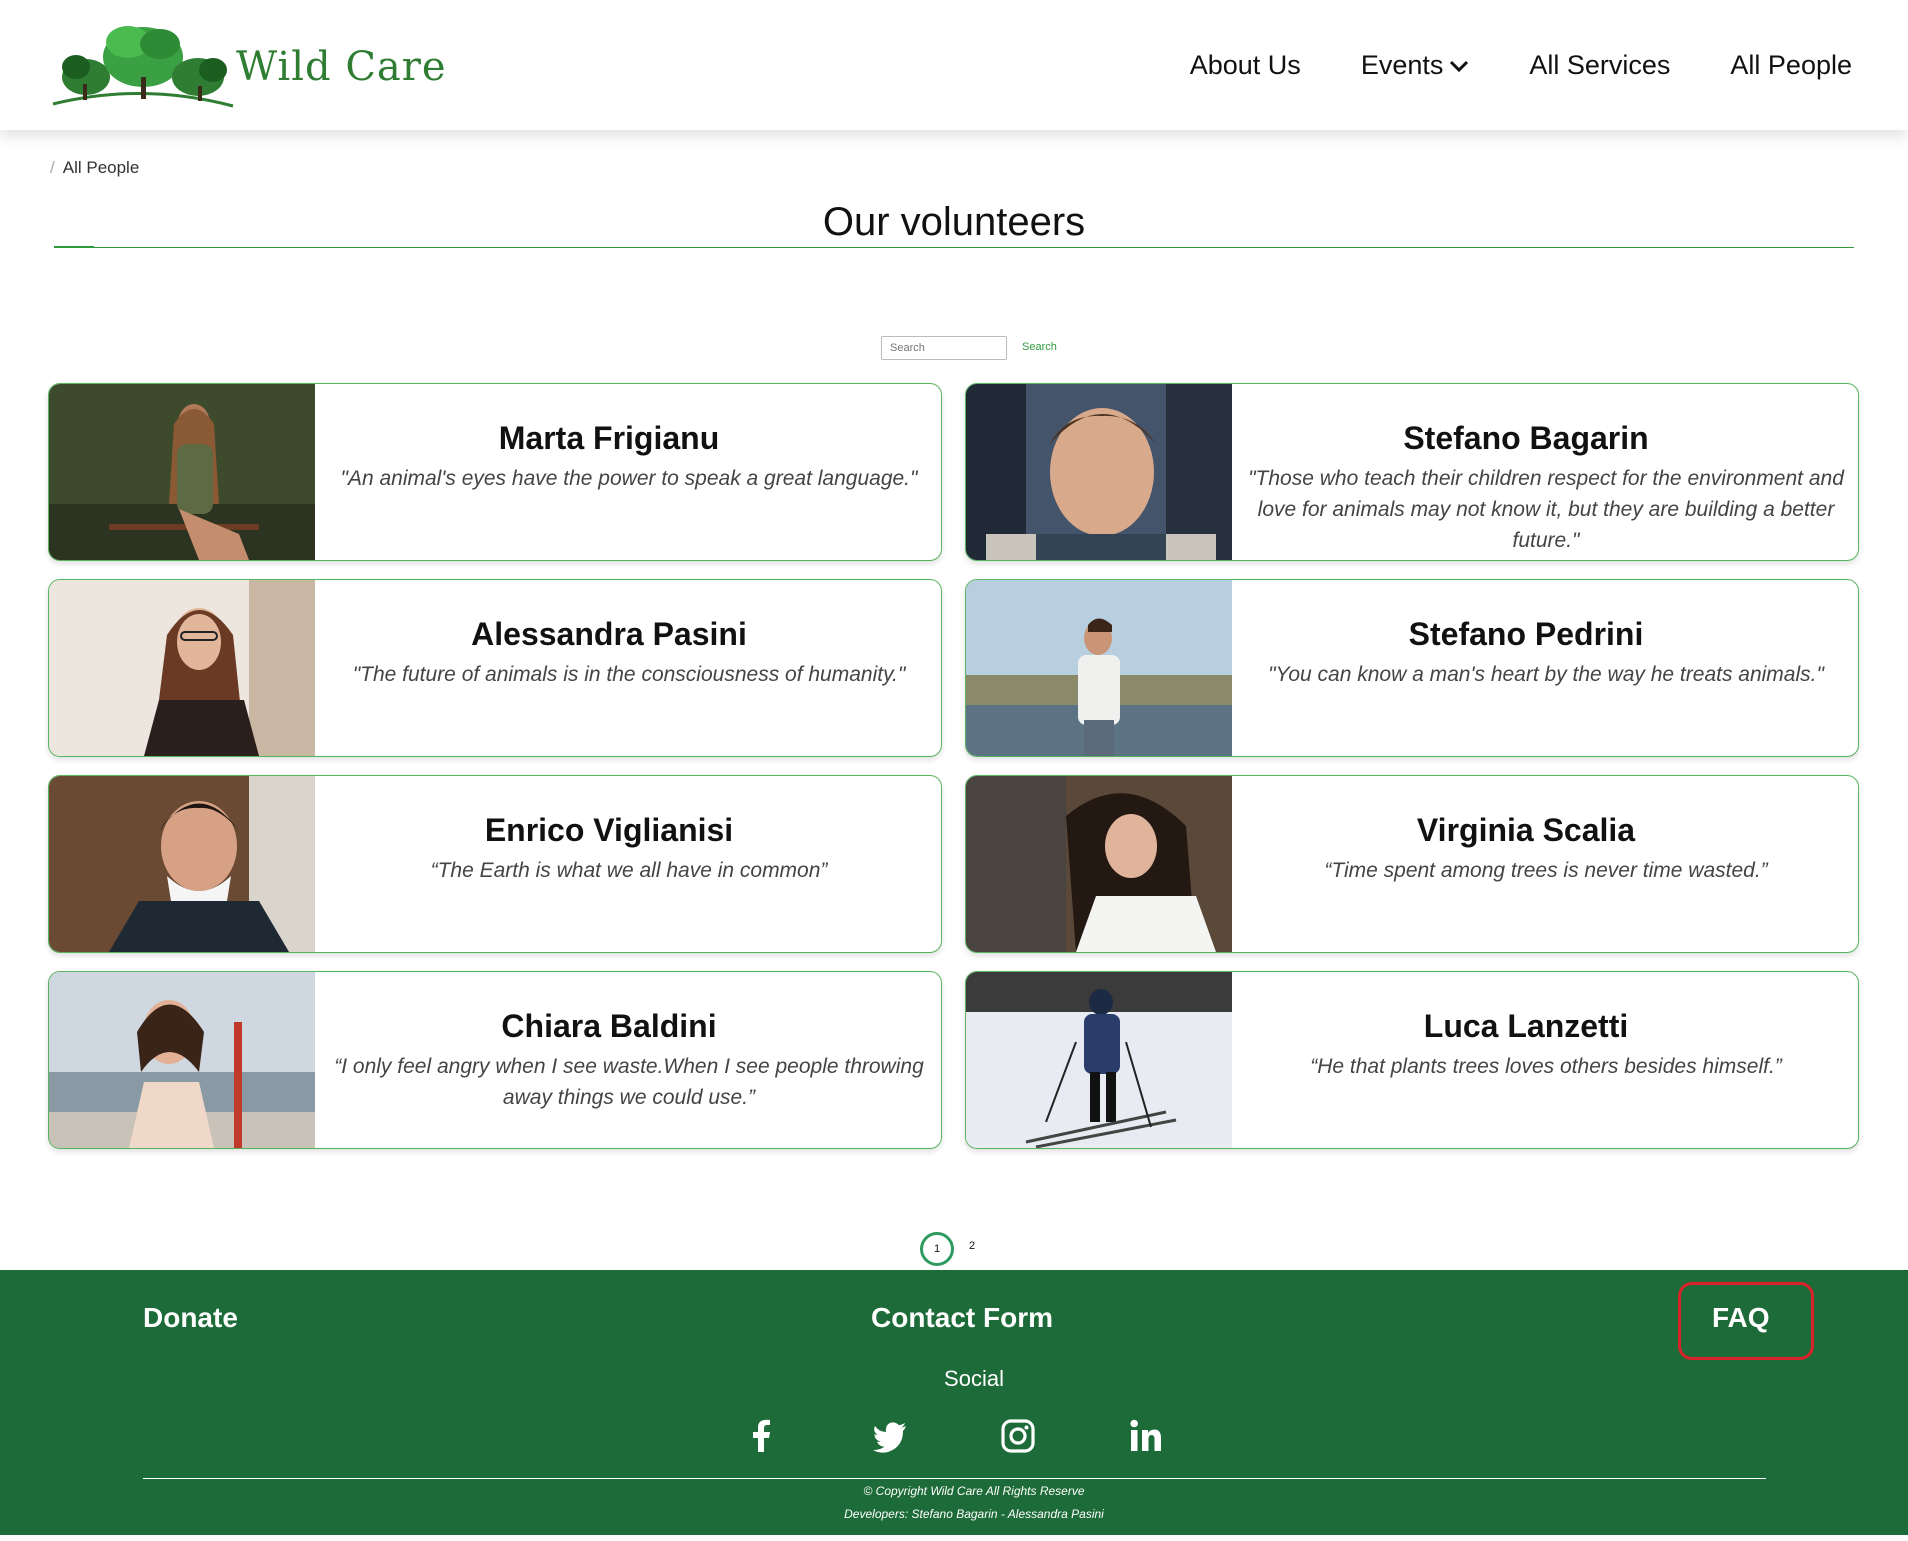  I want to click on nav-about-us: About Us, so click(1245, 65).